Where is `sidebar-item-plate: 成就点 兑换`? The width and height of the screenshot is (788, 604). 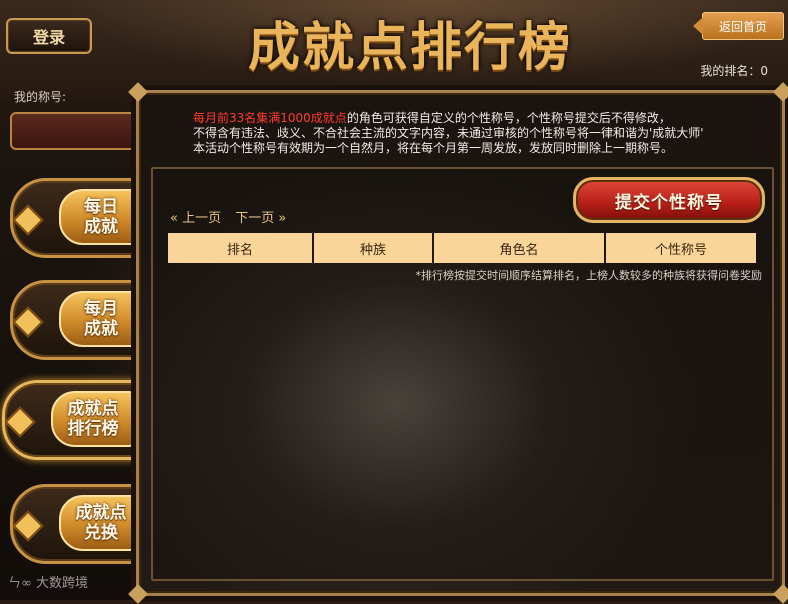 sidebar-item-plate: 成就点 兑换 is located at coordinates (101, 523).